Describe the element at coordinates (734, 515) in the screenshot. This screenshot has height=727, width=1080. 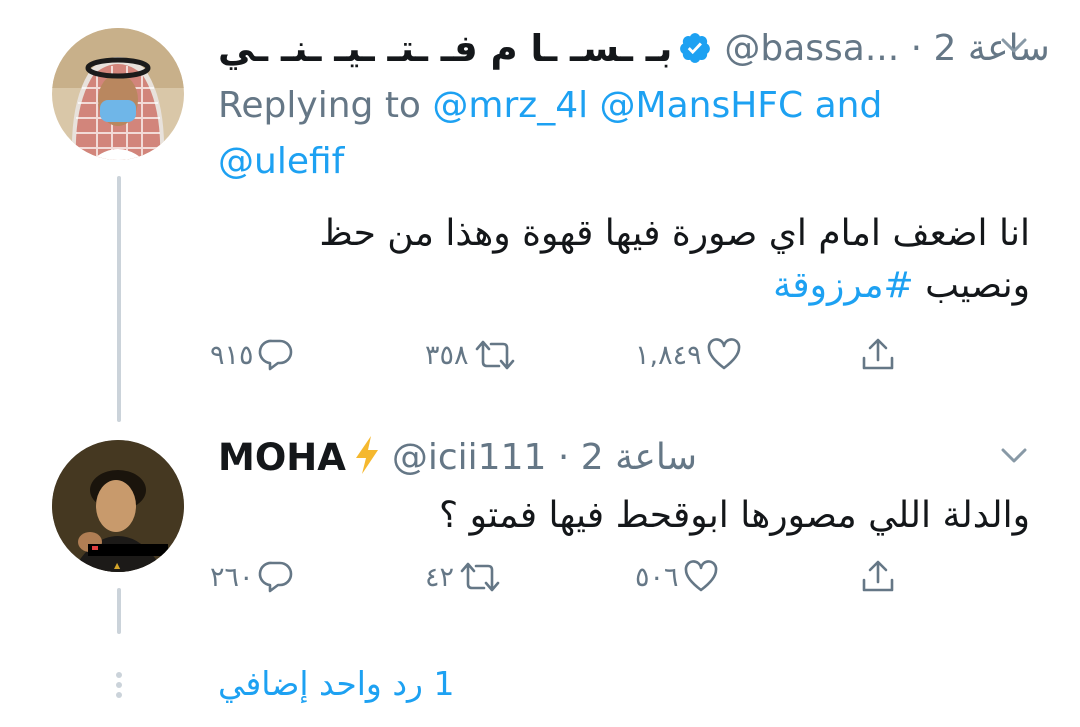
I see `tweet-text-line1: والدلة اللي مصورها ابوقحط فيها فمتو ؟` at that location.